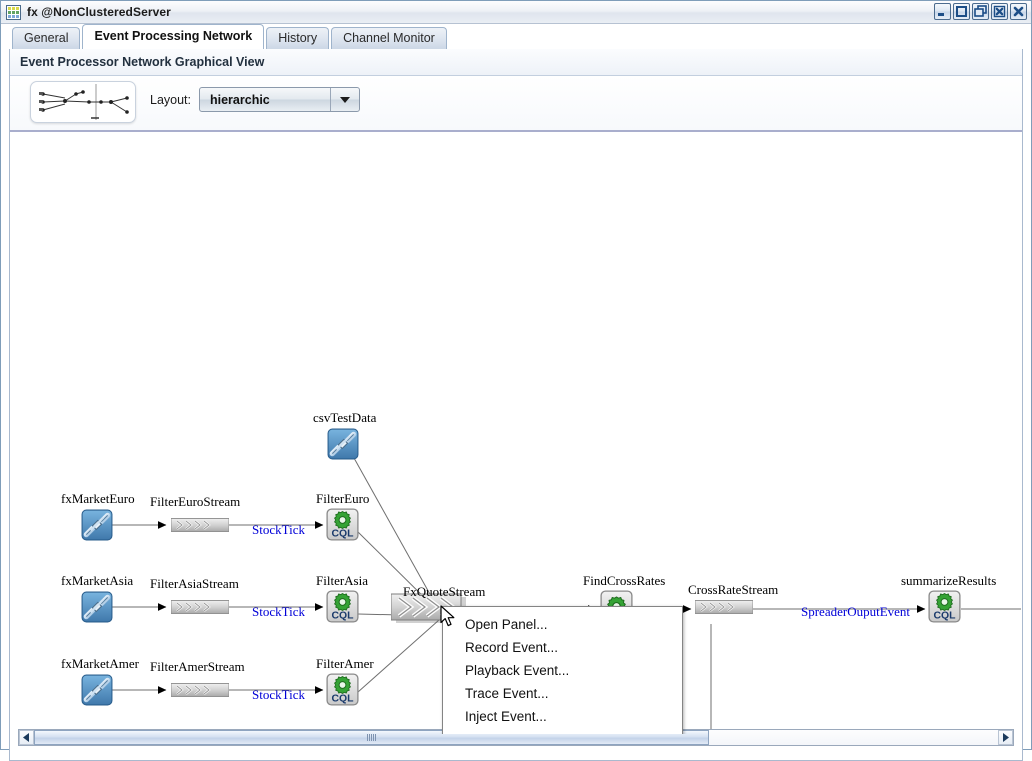 This screenshot has width=1032, height=761. What do you see at coordinates (516, 104) in the screenshot?
I see `graph-toolbar: Layout: hierarchic` at bounding box center [516, 104].